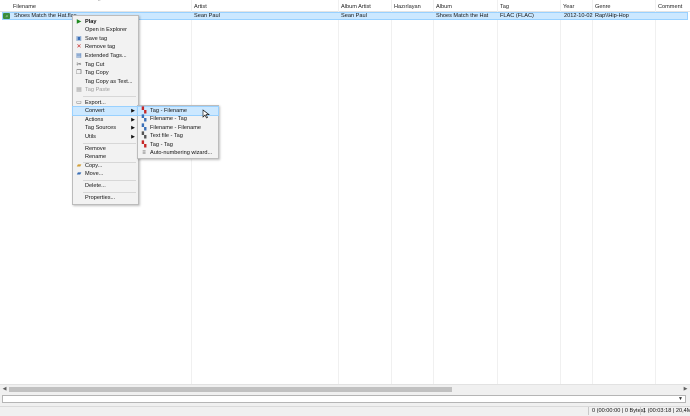 The image size is (690, 416). What do you see at coordinates (79, 73) in the screenshot?
I see `copy-icon: ❐` at bounding box center [79, 73].